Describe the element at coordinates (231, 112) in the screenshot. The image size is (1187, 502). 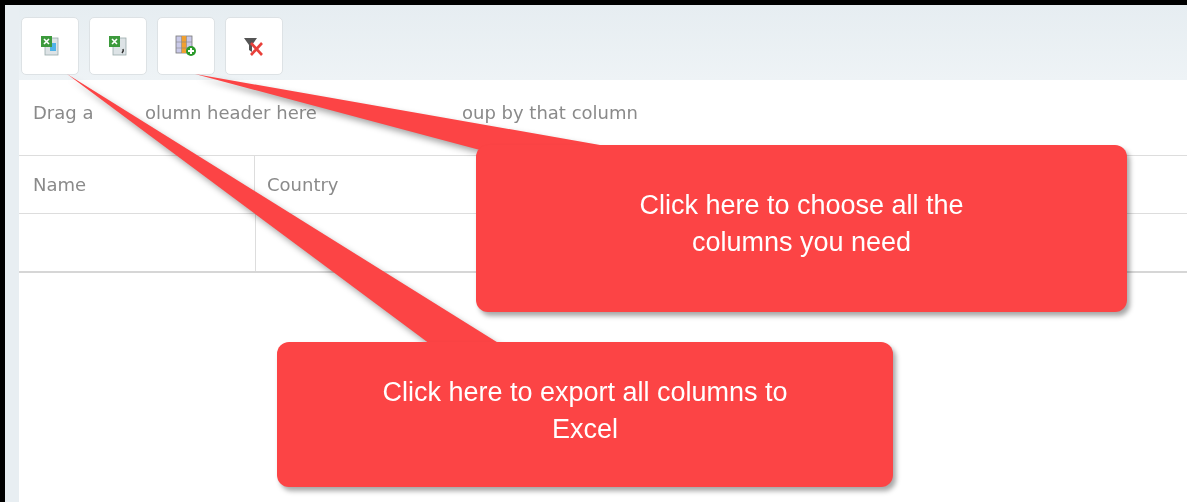
I see `placeholder-text: olumn header here` at that location.